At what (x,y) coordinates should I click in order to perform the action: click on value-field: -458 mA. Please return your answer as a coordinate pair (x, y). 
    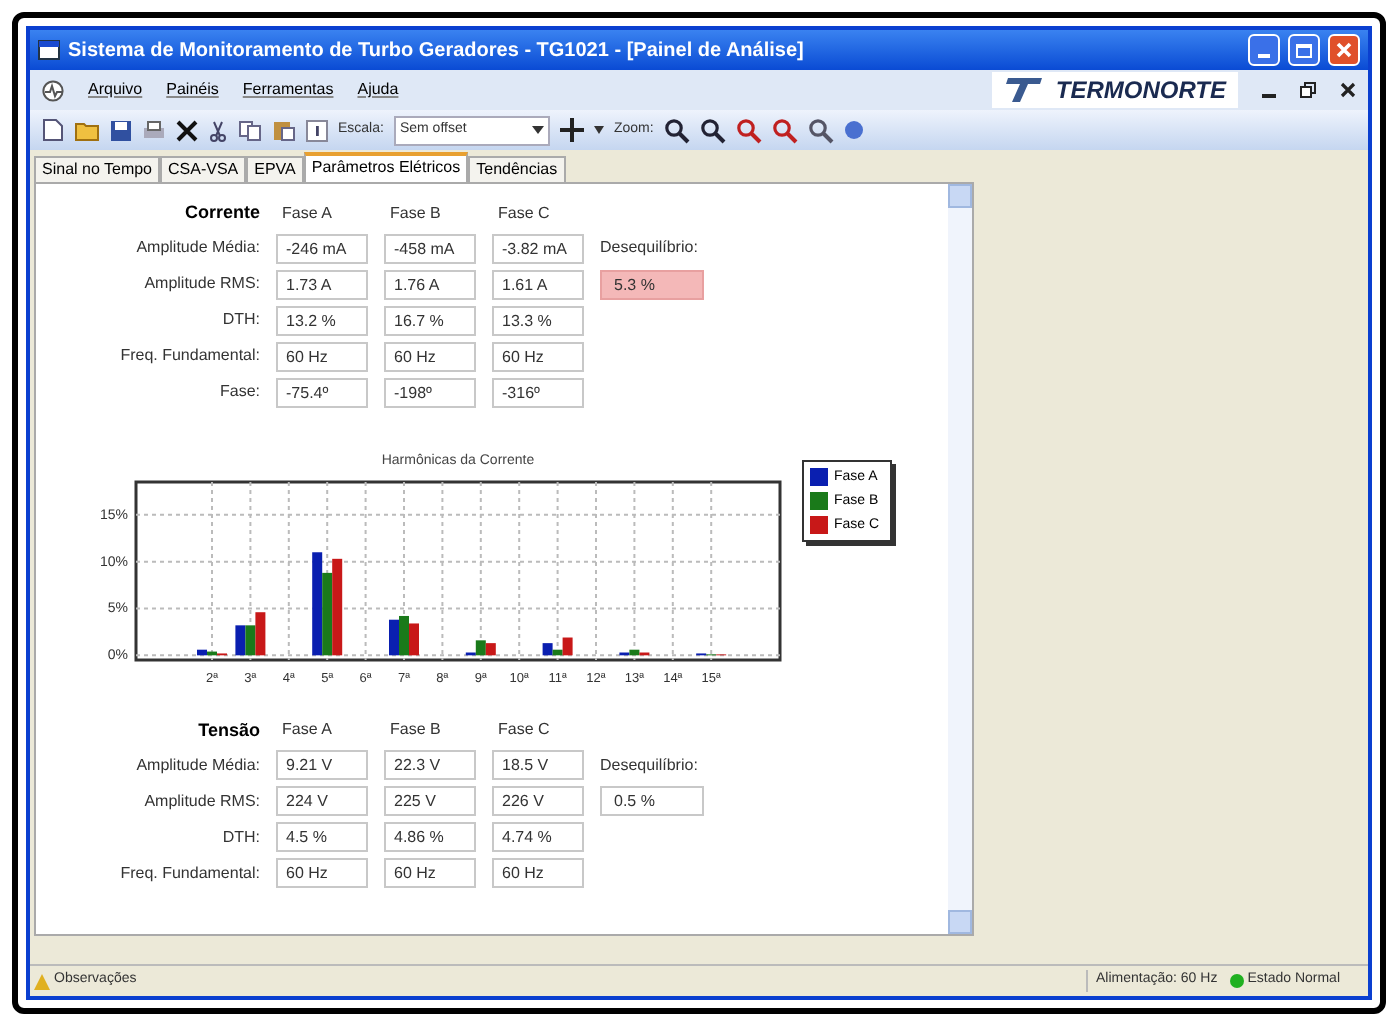
    Looking at the image, I should click on (430, 248).